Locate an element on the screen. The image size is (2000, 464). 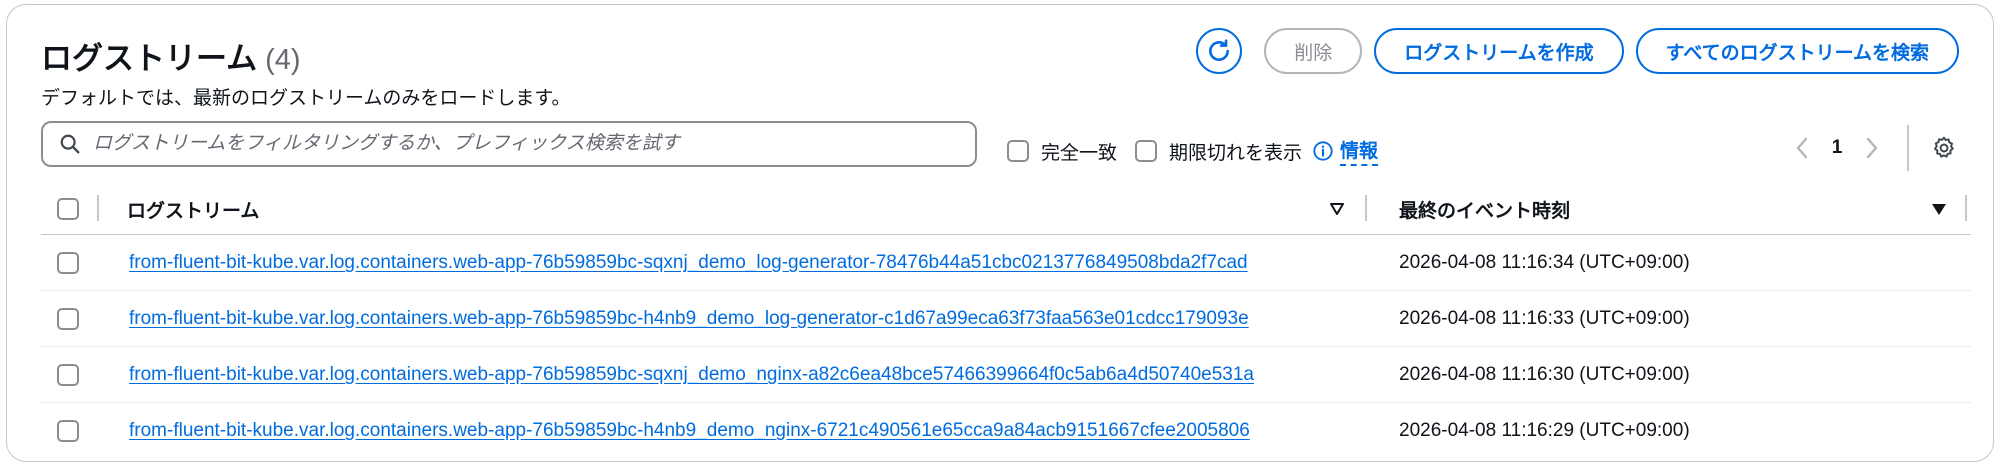
next-page-button is located at coordinates (1872, 148).